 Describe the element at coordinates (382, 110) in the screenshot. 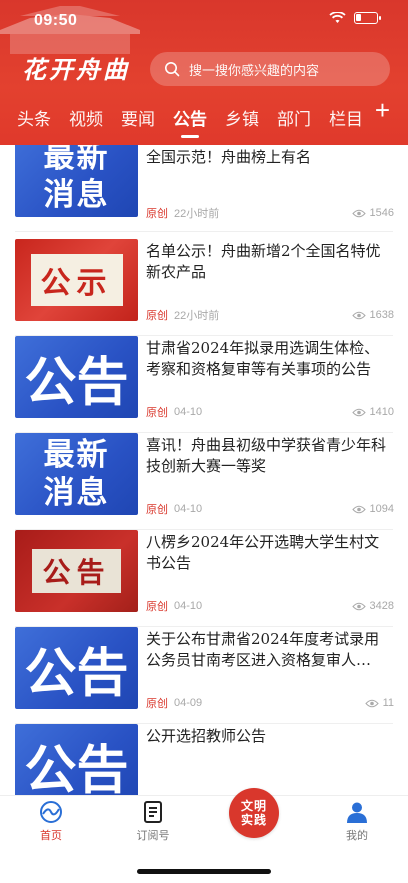

I see `add-channel-button: +` at that location.